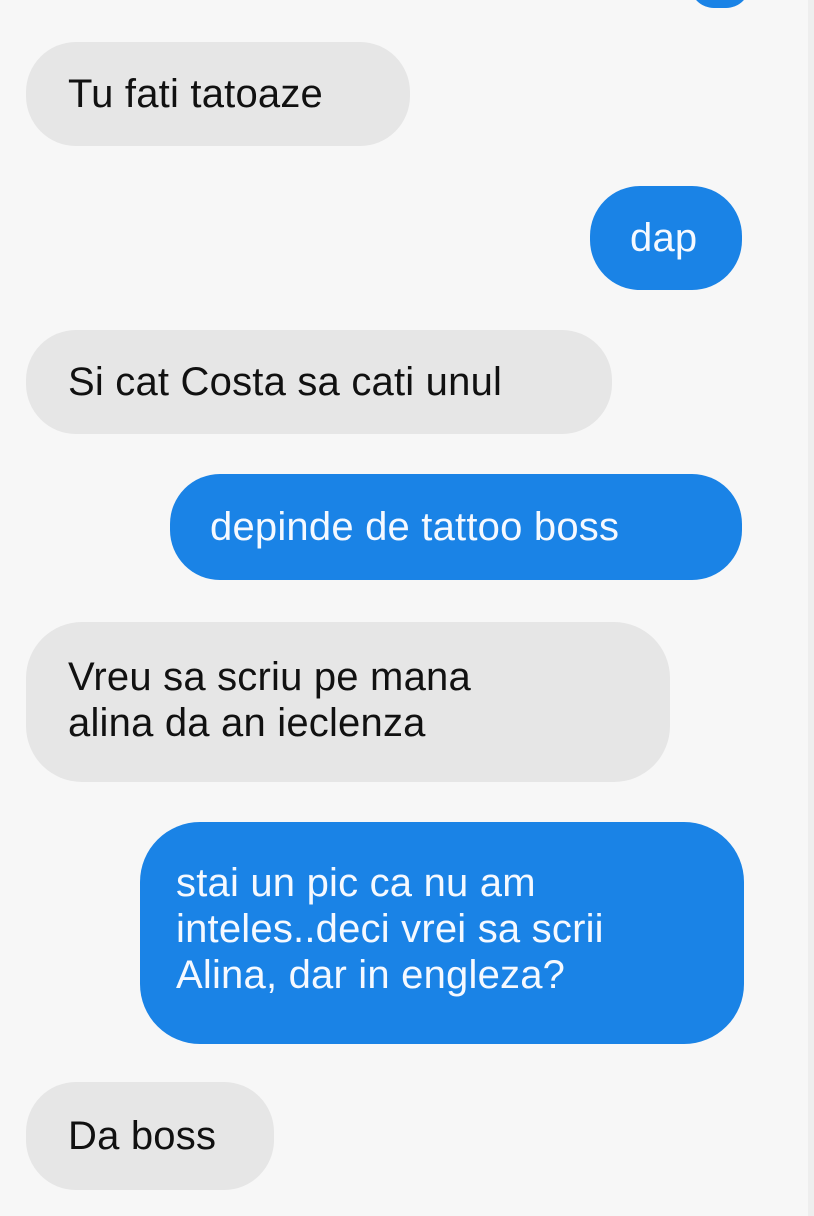 Image resolution: width=814 pixels, height=1216 pixels. What do you see at coordinates (720, 4) in the screenshot?
I see `previous-message-bubble-edge` at bounding box center [720, 4].